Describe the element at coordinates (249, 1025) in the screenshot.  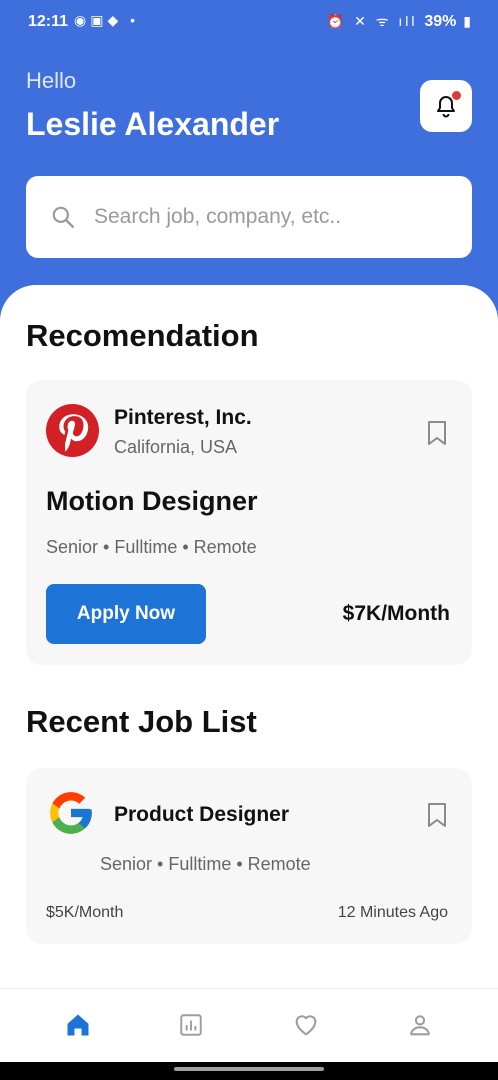
I see `bottom-nav` at that location.